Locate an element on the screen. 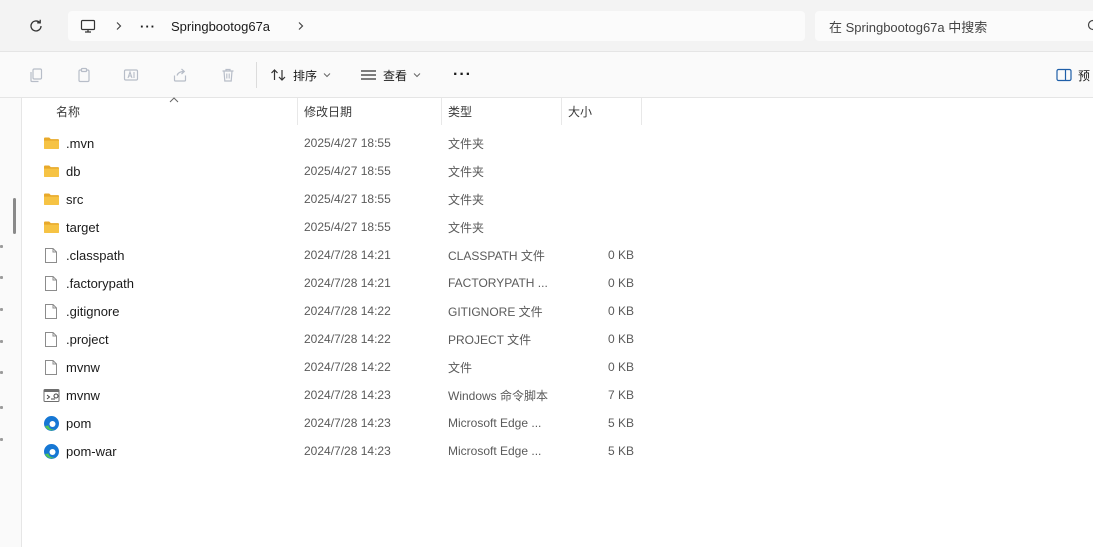 This screenshot has width=1093, height=547. address-box: ··· Springbootog67a is located at coordinates (436, 26).